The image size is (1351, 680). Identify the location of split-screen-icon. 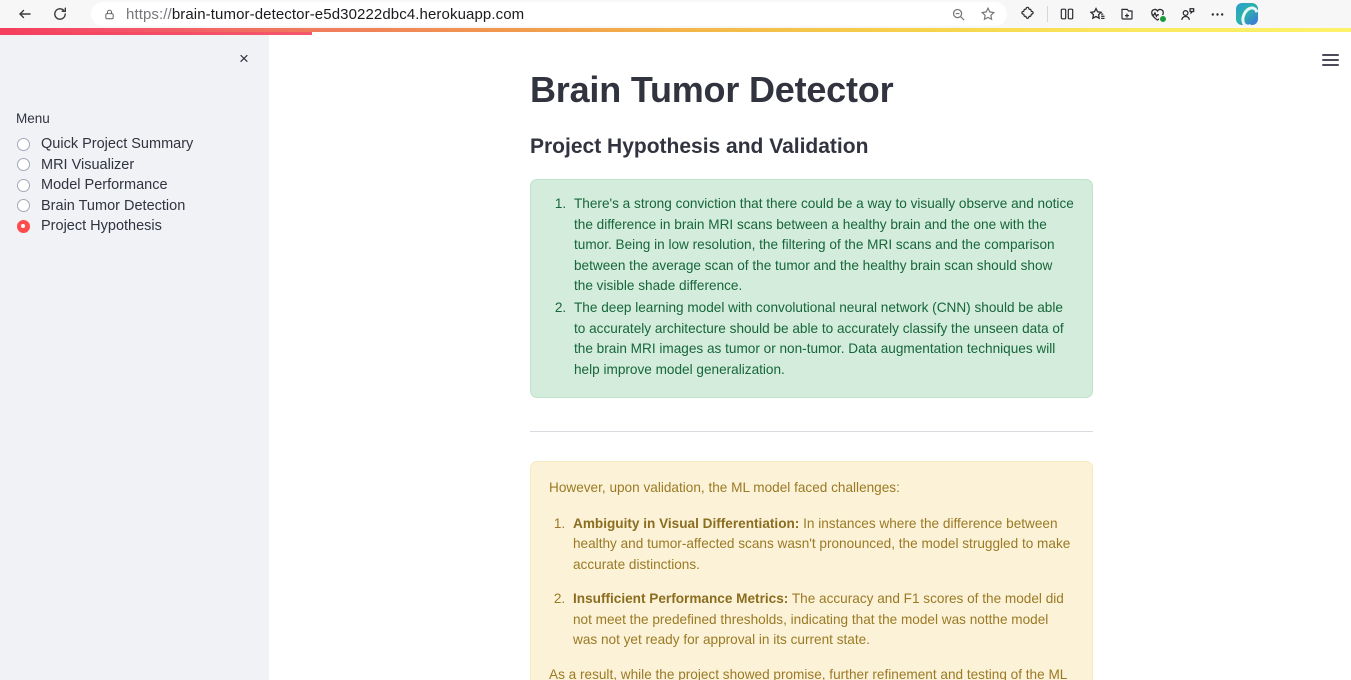
(1067, 14).